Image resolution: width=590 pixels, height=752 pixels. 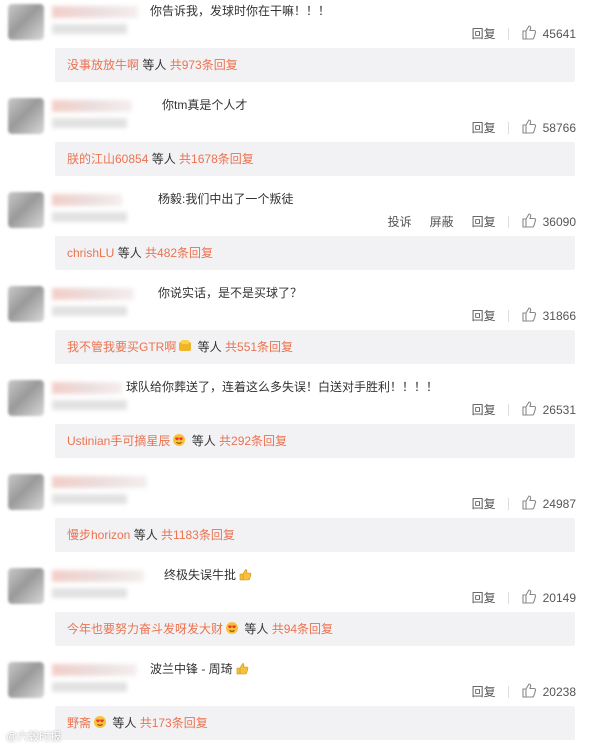 I want to click on comment-text-content: 终极失误牛批, so click(x=200, y=575).